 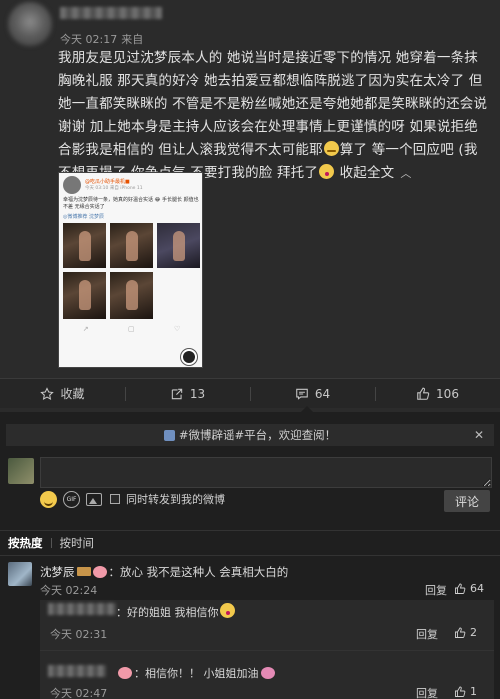 I want to click on reply-like-button: 2, so click(x=465, y=632).